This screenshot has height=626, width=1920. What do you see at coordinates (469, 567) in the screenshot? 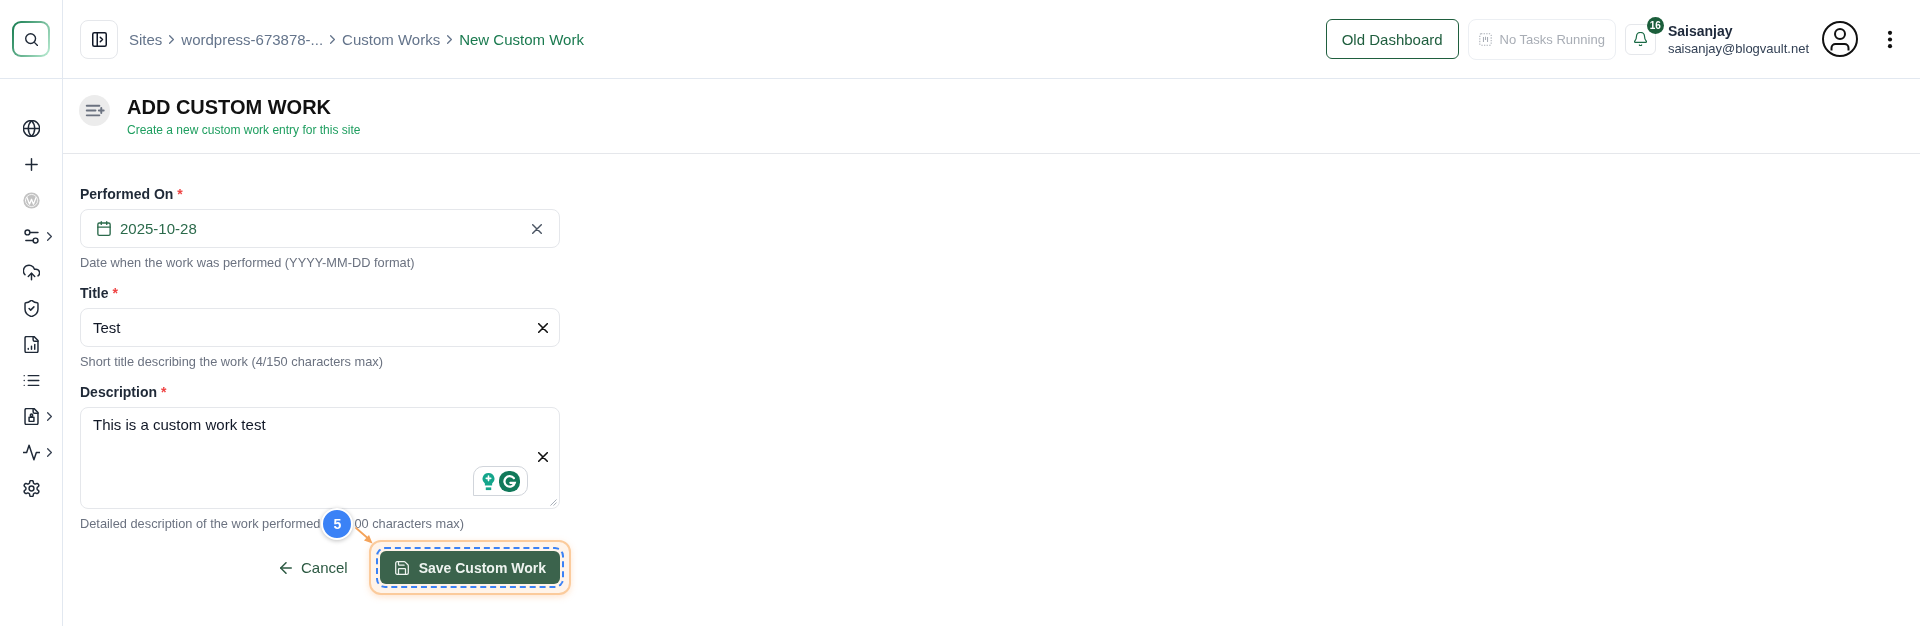
I see `save-button: Save Custom Work` at bounding box center [469, 567].